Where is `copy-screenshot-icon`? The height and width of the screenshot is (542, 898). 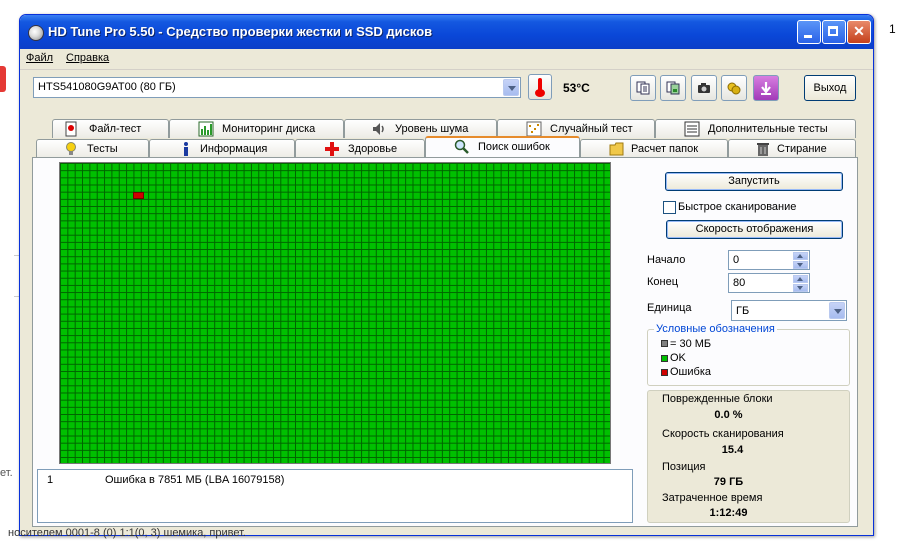 copy-screenshot-icon is located at coordinates (673, 88).